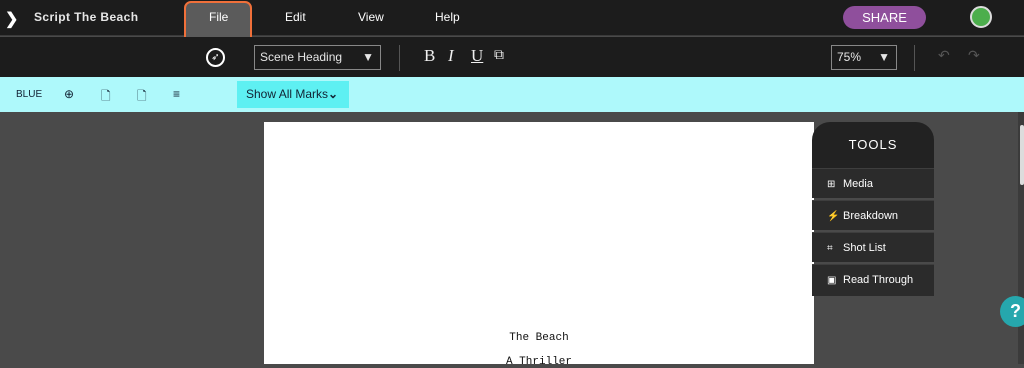  Describe the element at coordinates (29, 94) in the screenshot. I see `revision-color-label: BLUE` at that location.